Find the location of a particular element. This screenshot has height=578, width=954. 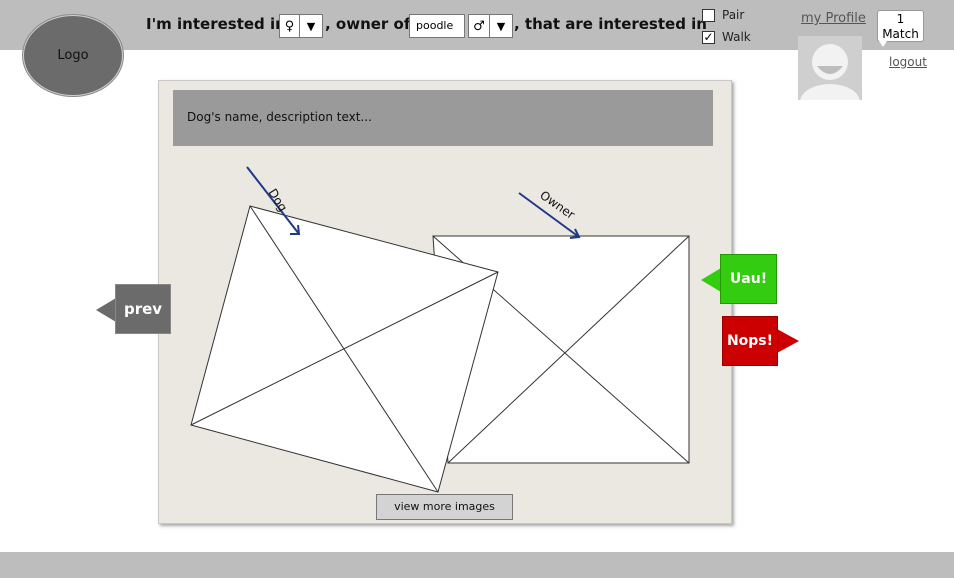

filter-text-that-are: , that are interested in is located at coordinates (610, 24).